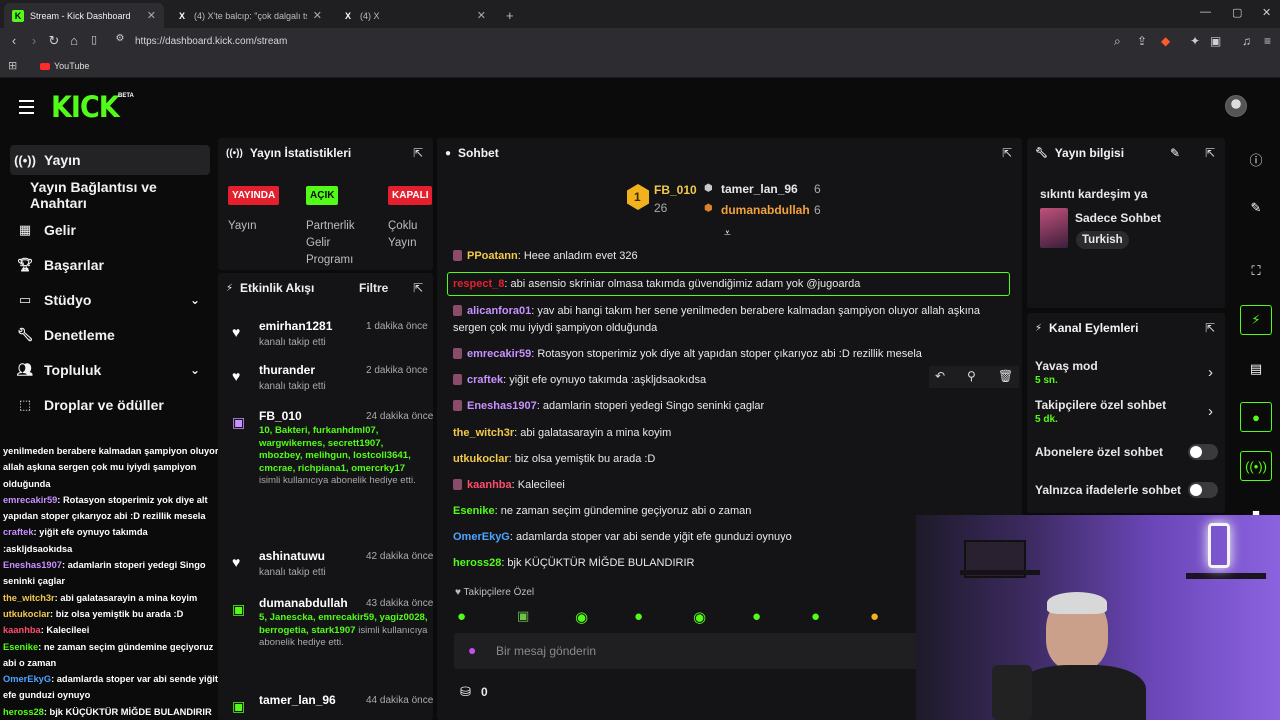 This screenshot has width=1280, height=720. I want to click on chat-username: OmerEkyG, so click(481, 537).